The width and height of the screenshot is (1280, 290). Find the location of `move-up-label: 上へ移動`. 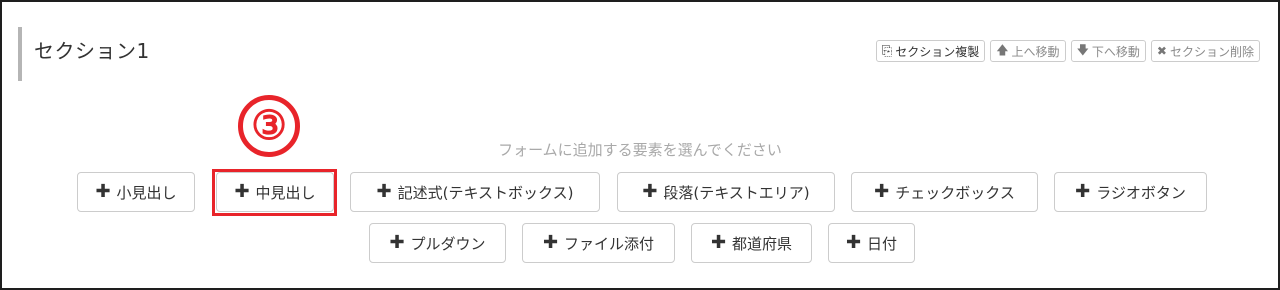

move-up-label: 上へ移動 is located at coordinates (1035, 51).